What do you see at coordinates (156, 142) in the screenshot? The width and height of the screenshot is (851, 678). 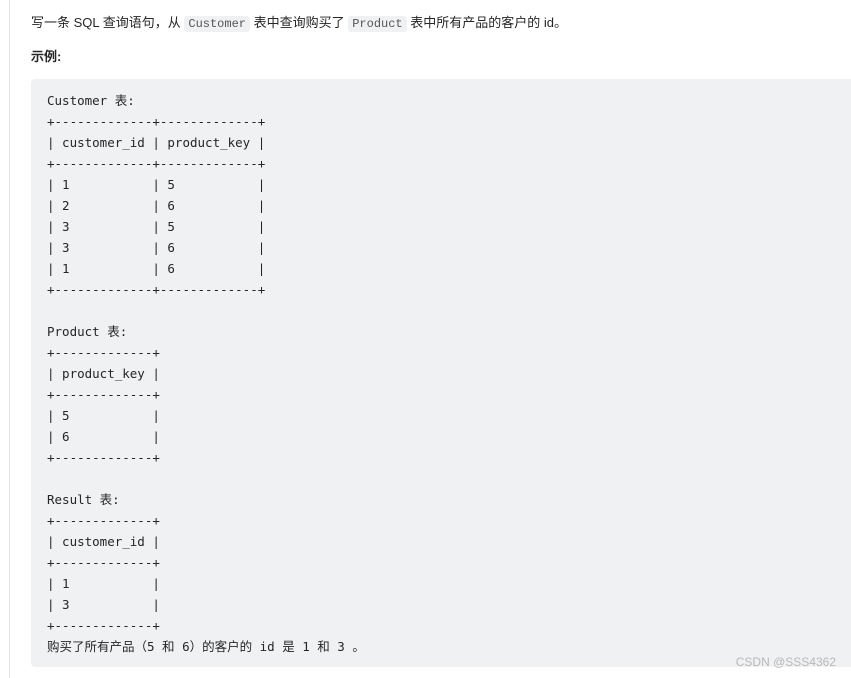 I see `code-line: | customer_id | product_key |` at bounding box center [156, 142].